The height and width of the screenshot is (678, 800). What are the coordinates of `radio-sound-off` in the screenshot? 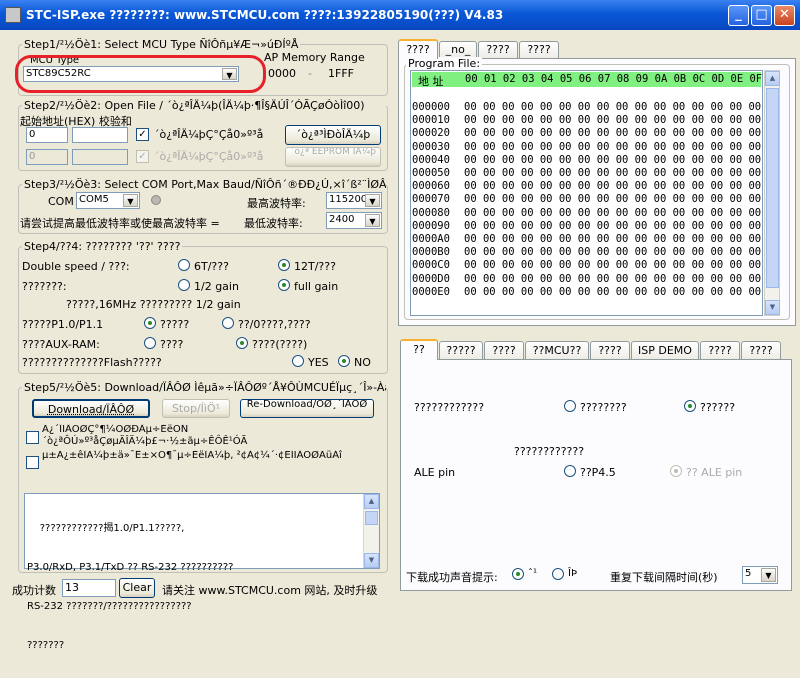 It's located at (558, 574).